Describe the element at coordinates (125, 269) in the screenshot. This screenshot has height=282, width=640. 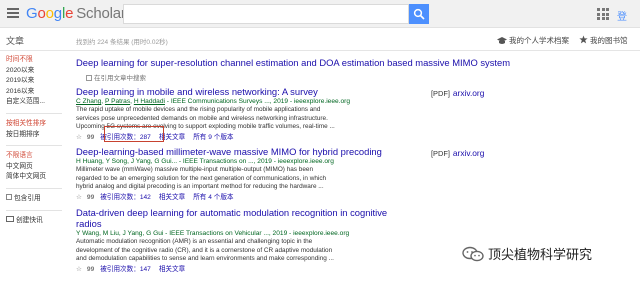
I see `cited-by-link: 被引用次数：147` at that location.